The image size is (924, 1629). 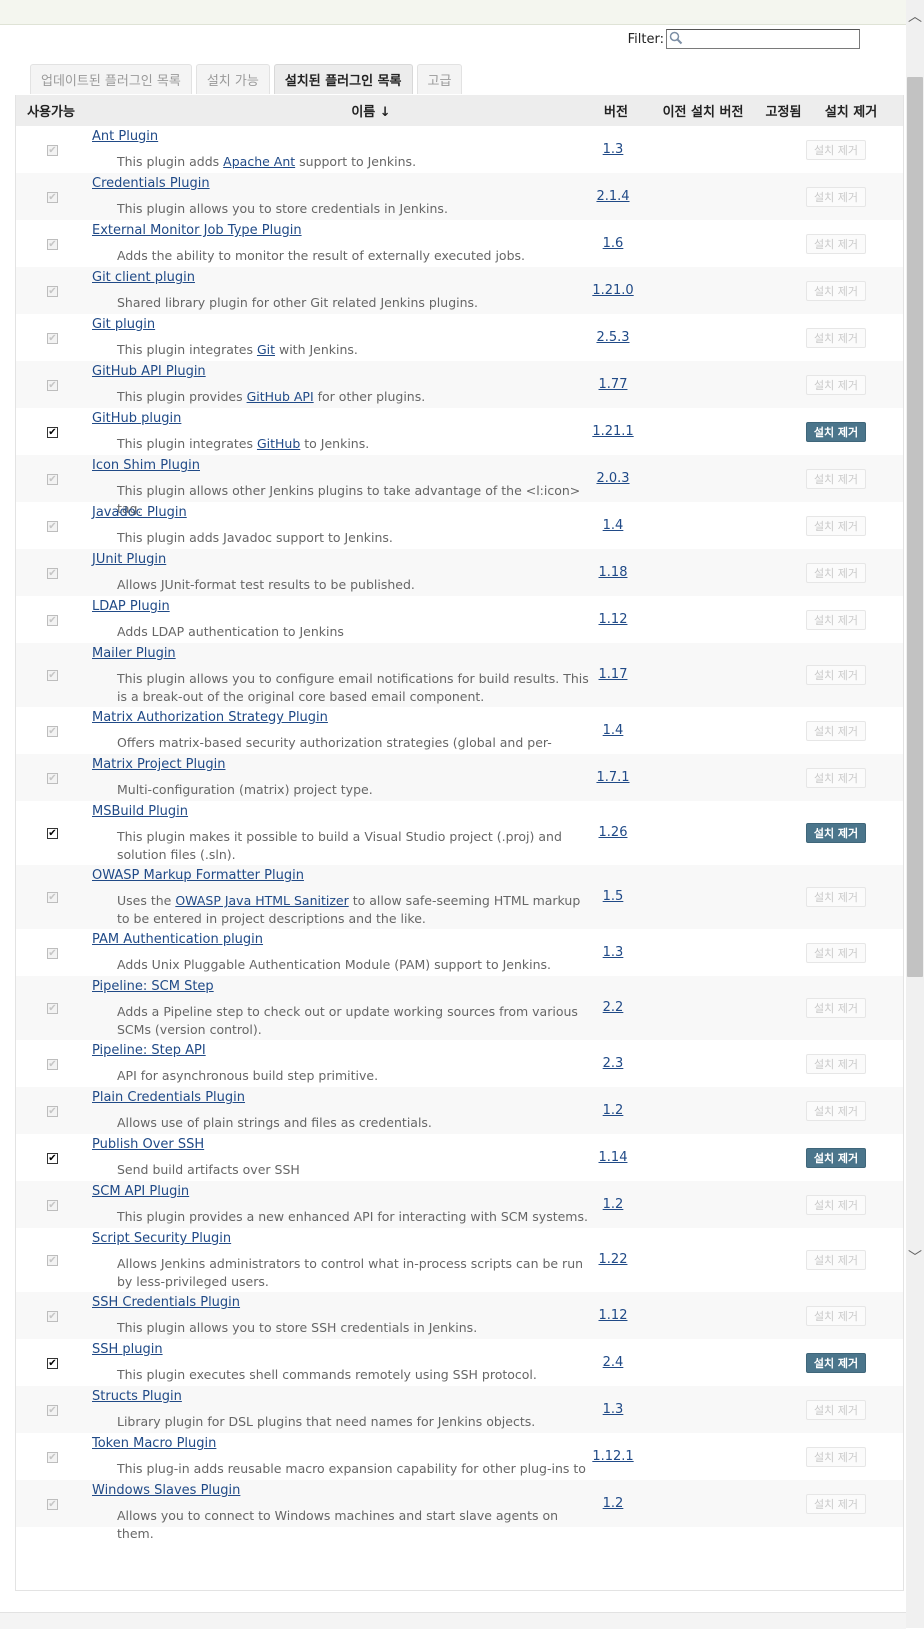 I want to click on description-link: OWASP Java HTML Sanitizer, so click(x=261, y=900).